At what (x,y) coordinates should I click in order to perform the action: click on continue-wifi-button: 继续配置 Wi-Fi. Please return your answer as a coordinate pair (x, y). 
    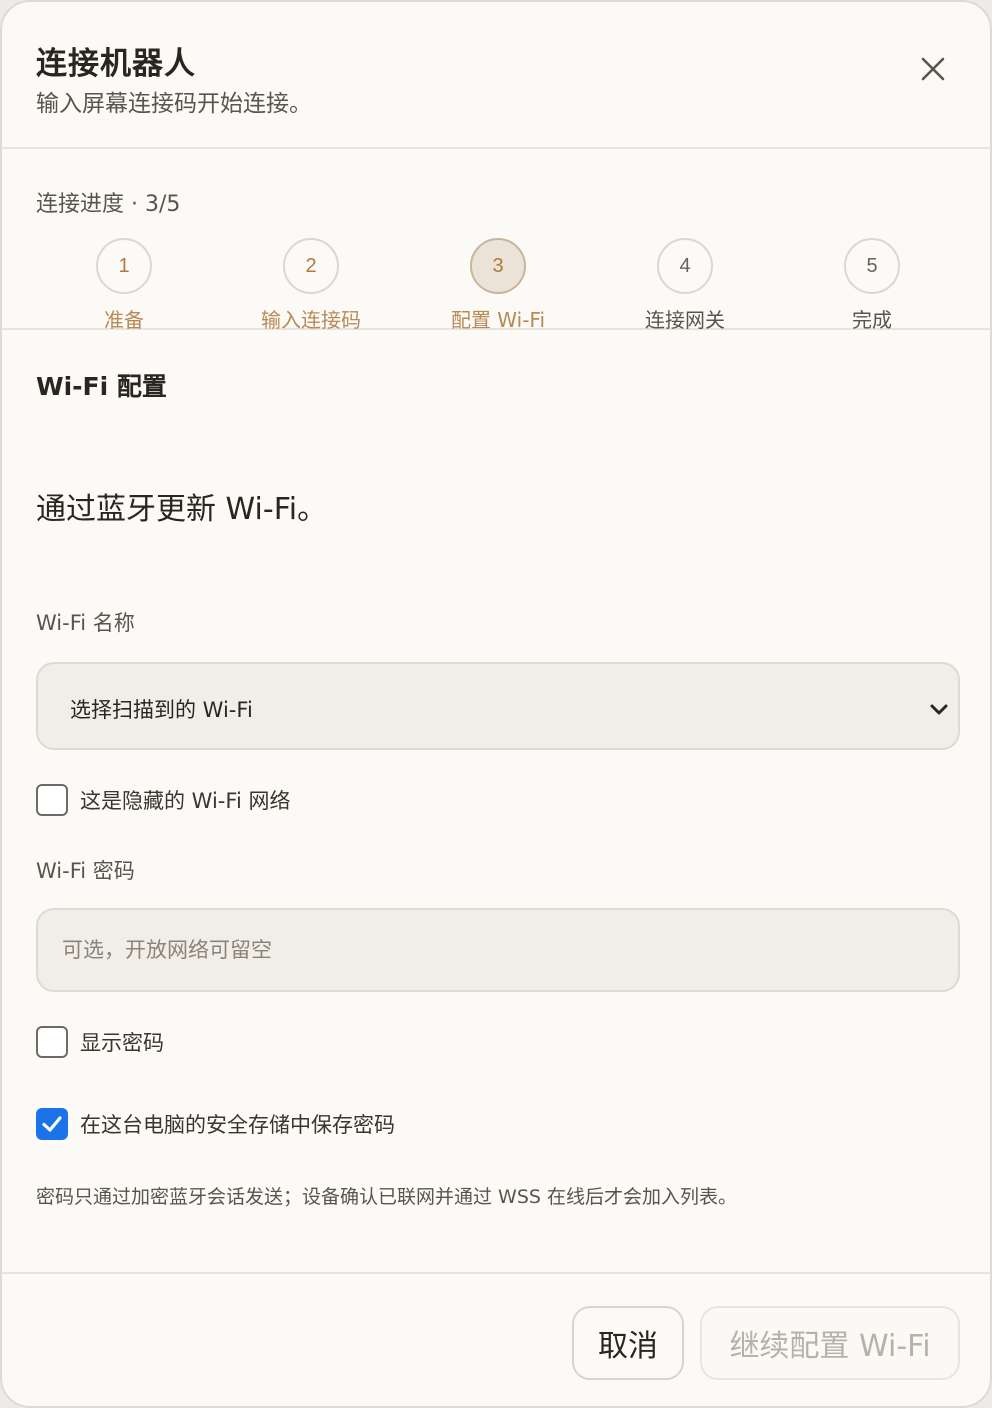
    Looking at the image, I should click on (830, 1343).